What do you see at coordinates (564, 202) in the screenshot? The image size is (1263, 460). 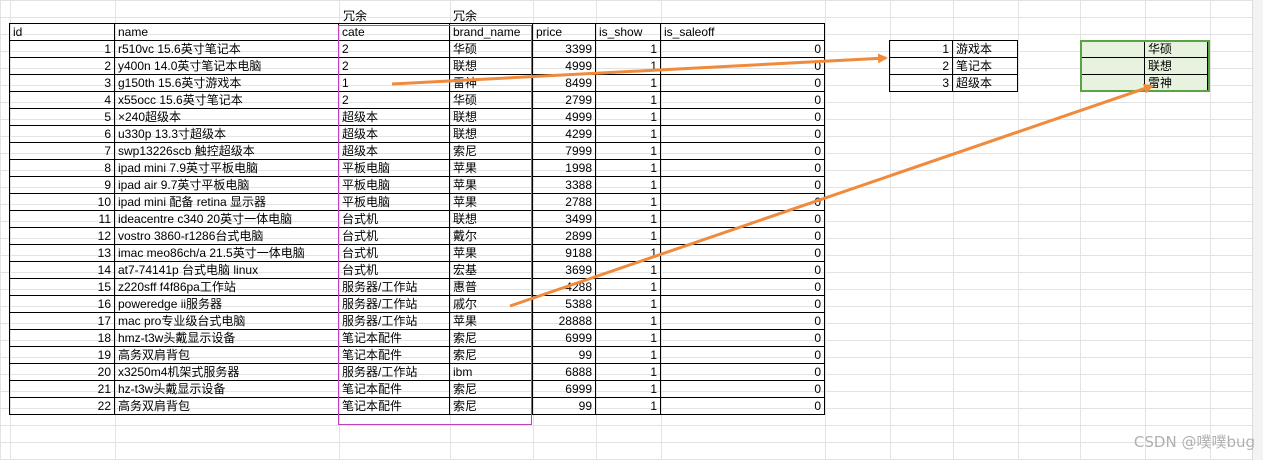 I see `table-cell: 2788` at bounding box center [564, 202].